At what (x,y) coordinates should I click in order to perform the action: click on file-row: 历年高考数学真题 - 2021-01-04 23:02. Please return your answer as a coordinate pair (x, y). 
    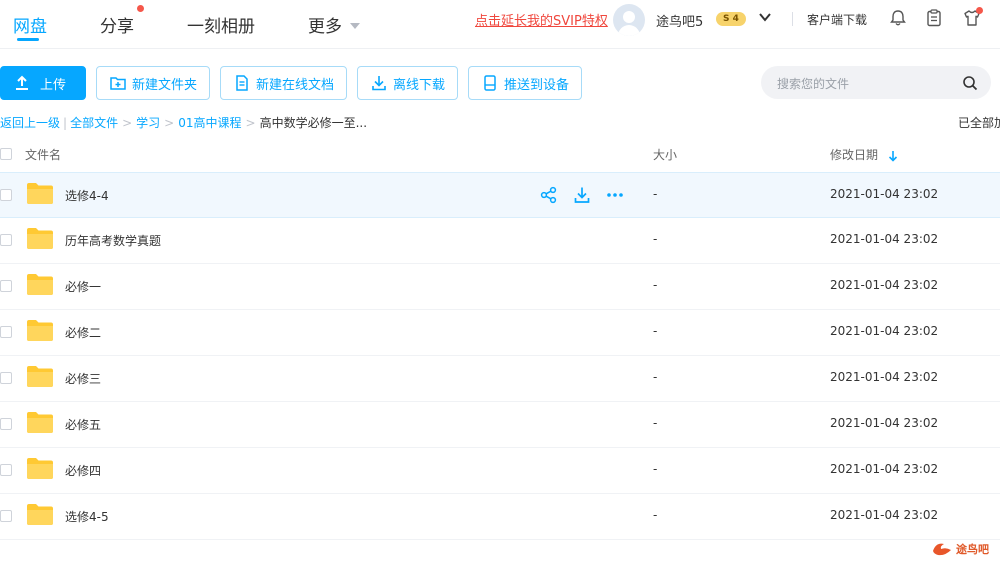
    Looking at the image, I should click on (500, 241).